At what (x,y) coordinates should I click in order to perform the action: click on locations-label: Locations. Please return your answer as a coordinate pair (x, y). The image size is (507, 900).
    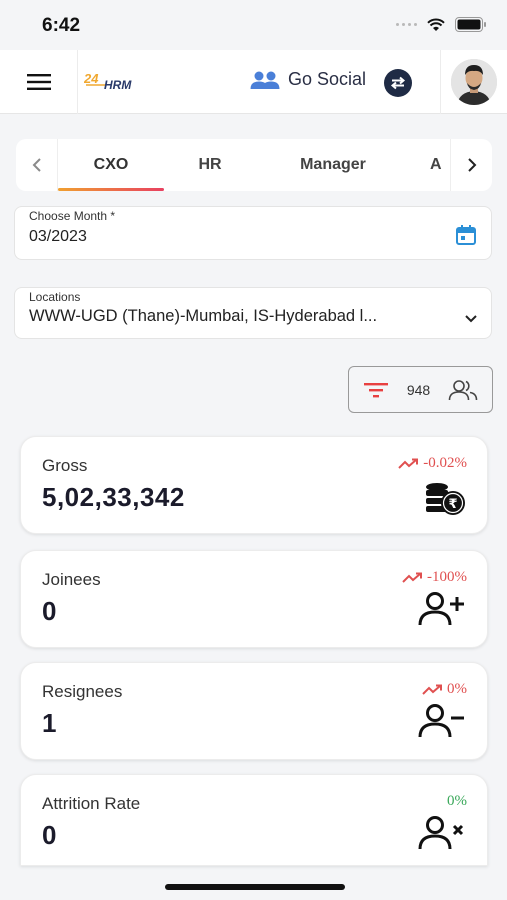
    Looking at the image, I should click on (55, 297).